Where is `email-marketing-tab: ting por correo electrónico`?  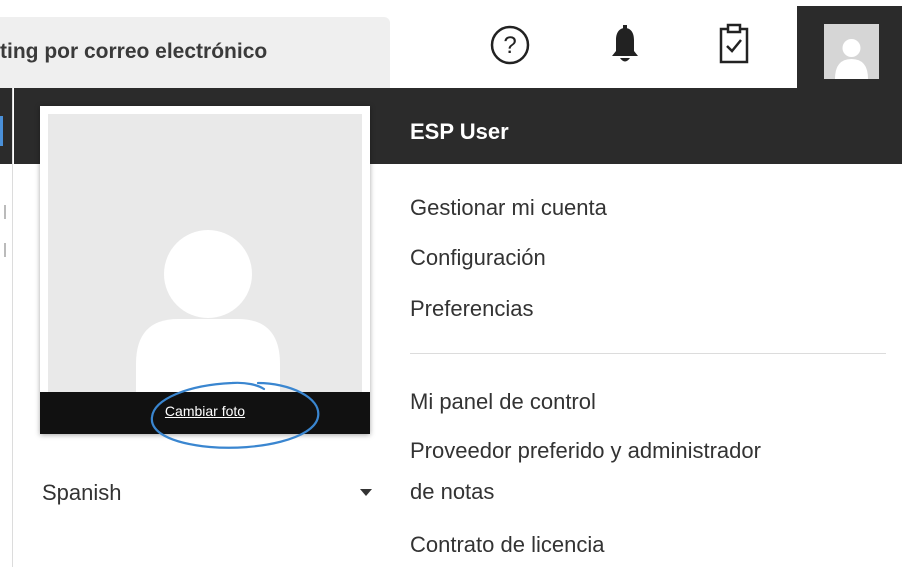
email-marketing-tab: ting por correo electrónico is located at coordinates (195, 52).